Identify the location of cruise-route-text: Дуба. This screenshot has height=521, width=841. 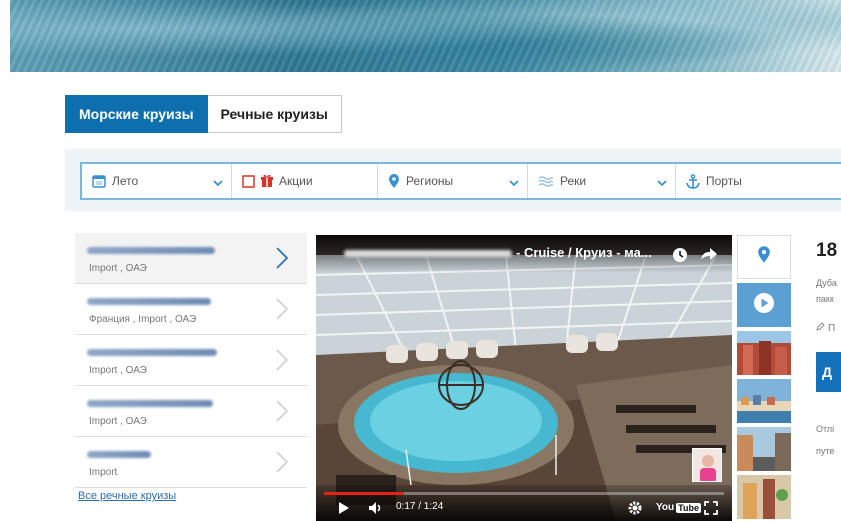
(826, 283).